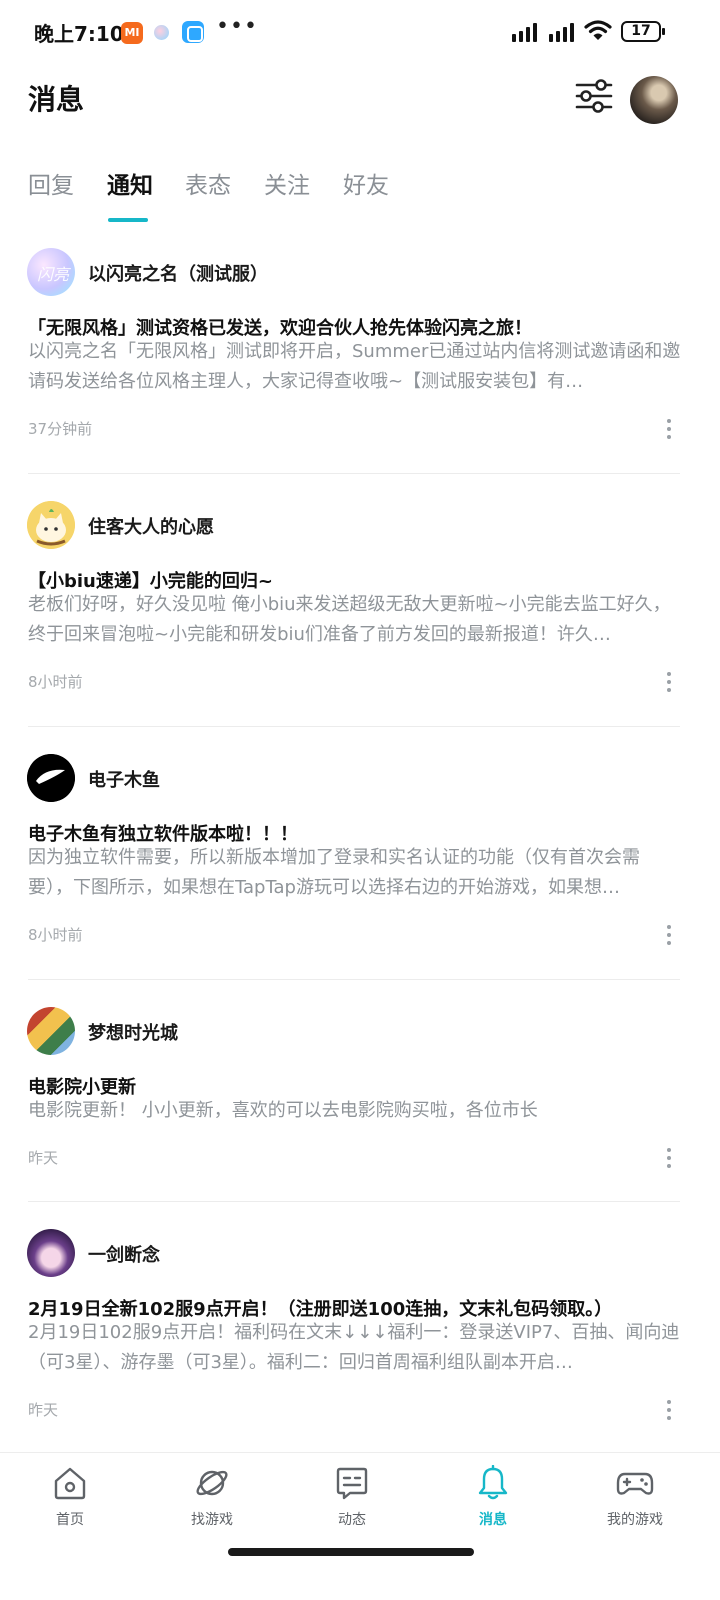 The width and height of the screenshot is (720, 1600). Describe the element at coordinates (643, 31) in the screenshot. I see `battery-icon: 17` at that location.